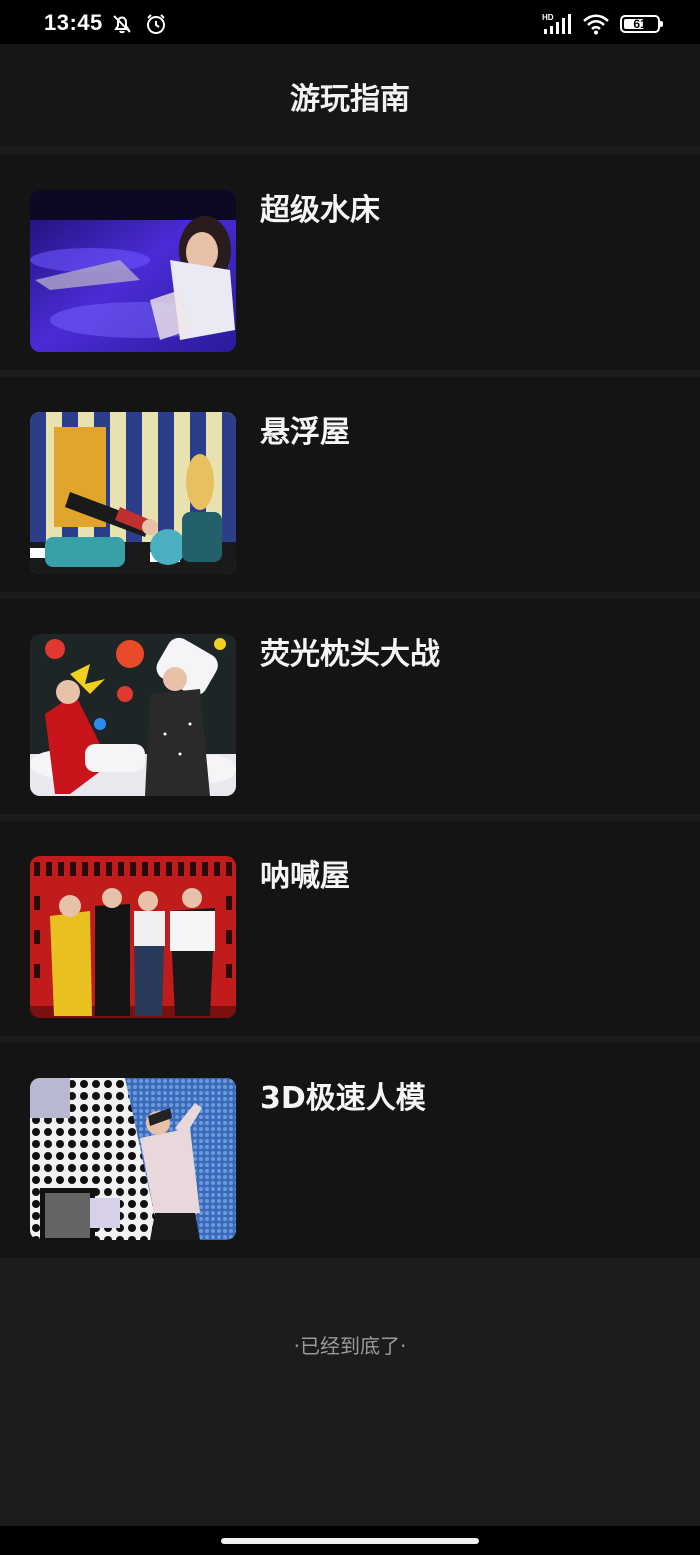  I want to click on wifi-icon, so click(596, 24).